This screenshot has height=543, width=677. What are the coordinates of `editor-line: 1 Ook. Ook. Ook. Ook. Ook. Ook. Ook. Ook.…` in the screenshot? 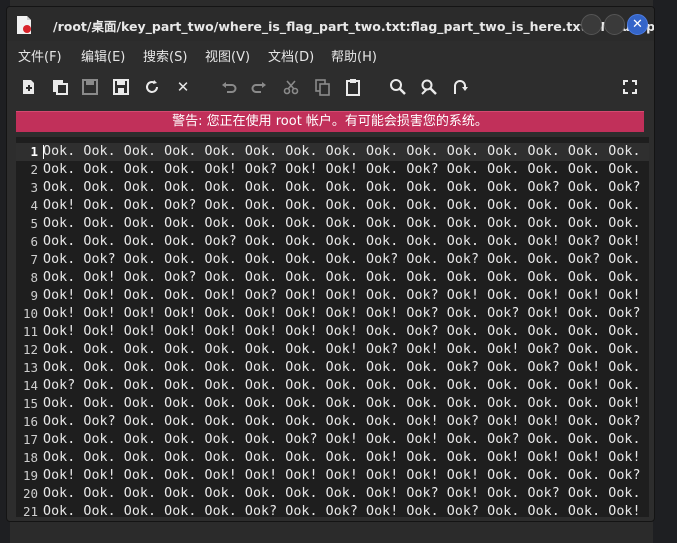 It's located at (332, 152).